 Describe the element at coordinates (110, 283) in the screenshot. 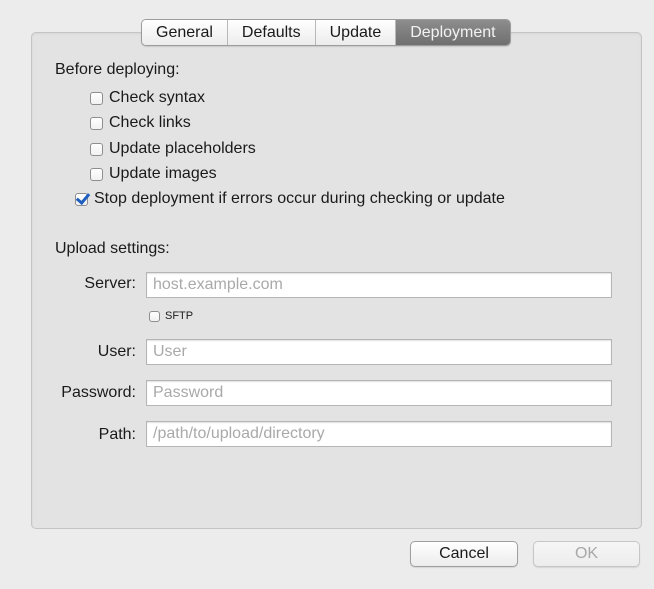

I see `server-label: Server:` at that location.